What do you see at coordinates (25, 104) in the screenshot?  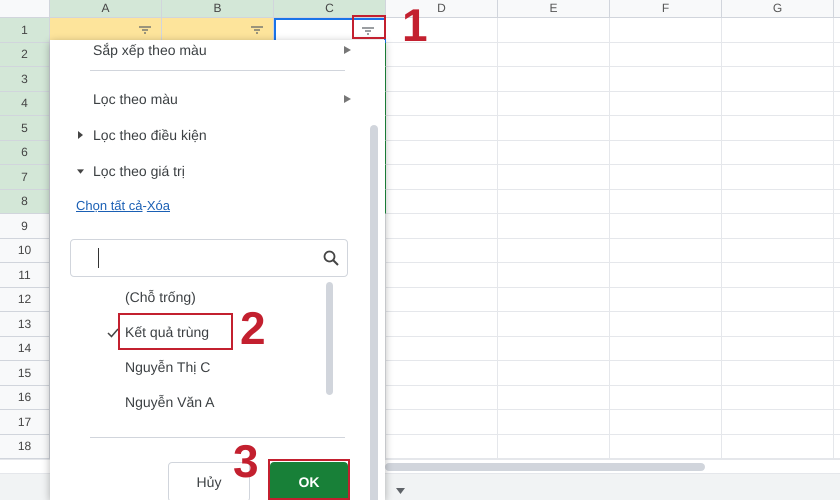 I see `row-number: 4` at bounding box center [25, 104].